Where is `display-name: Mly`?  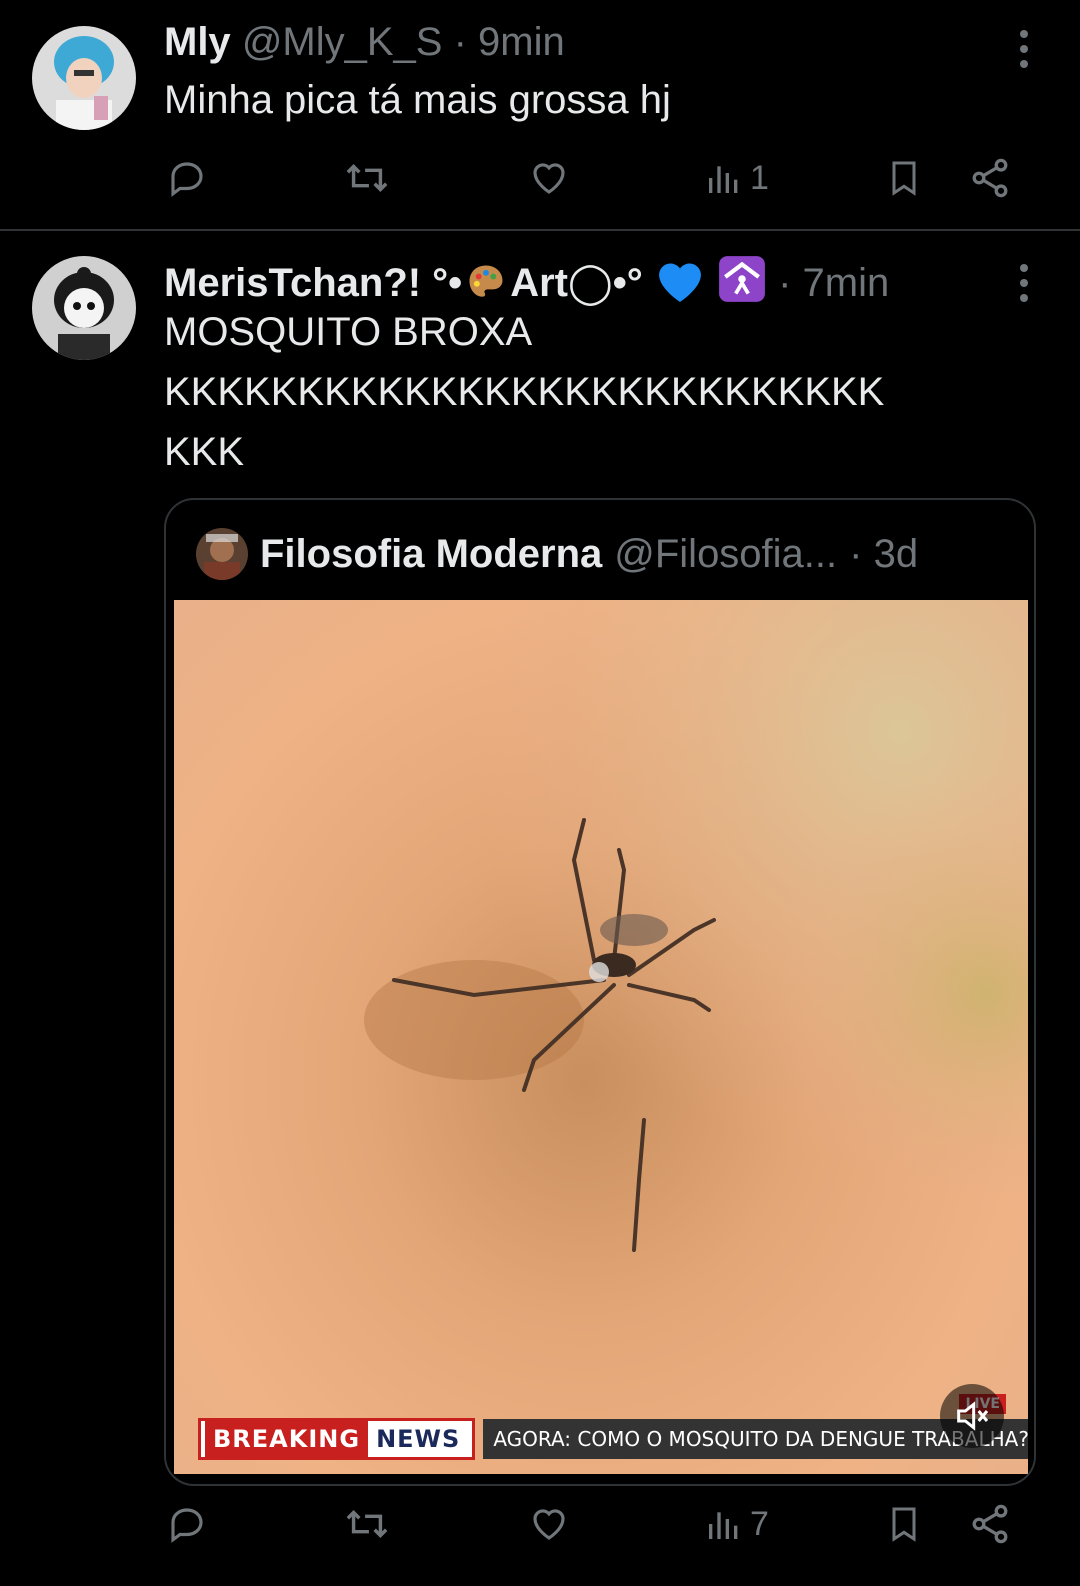 display-name: Mly is located at coordinates (197, 42).